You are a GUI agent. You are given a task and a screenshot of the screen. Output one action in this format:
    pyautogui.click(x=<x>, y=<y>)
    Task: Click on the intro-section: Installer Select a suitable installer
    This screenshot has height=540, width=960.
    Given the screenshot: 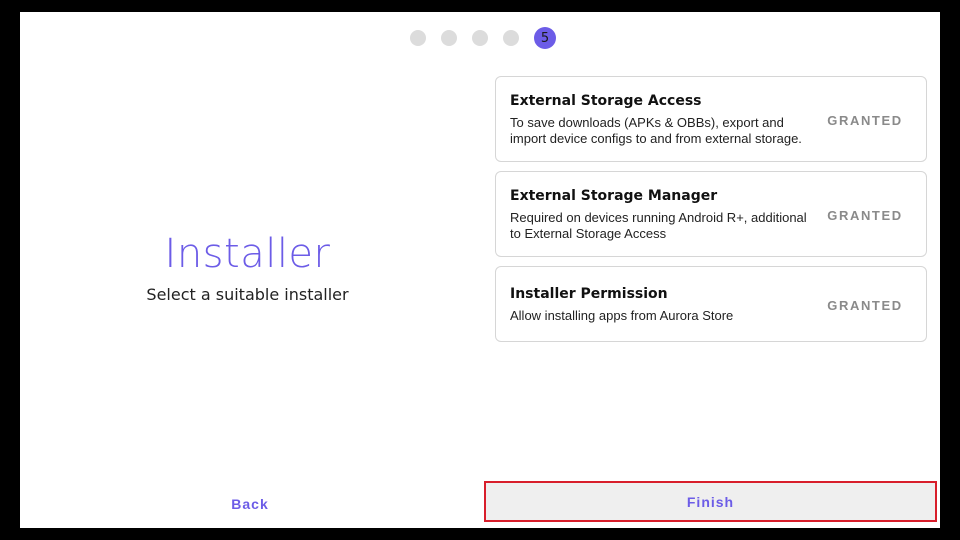 What is the action you would take?
    pyautogui.click(x=247, y=269)
    